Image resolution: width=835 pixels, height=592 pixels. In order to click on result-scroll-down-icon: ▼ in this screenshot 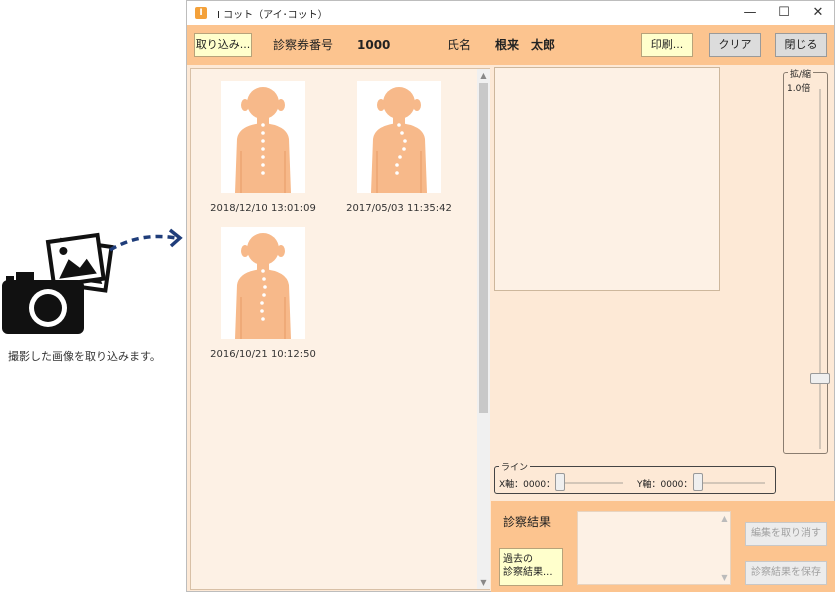, I will do `click(724, 577)`.